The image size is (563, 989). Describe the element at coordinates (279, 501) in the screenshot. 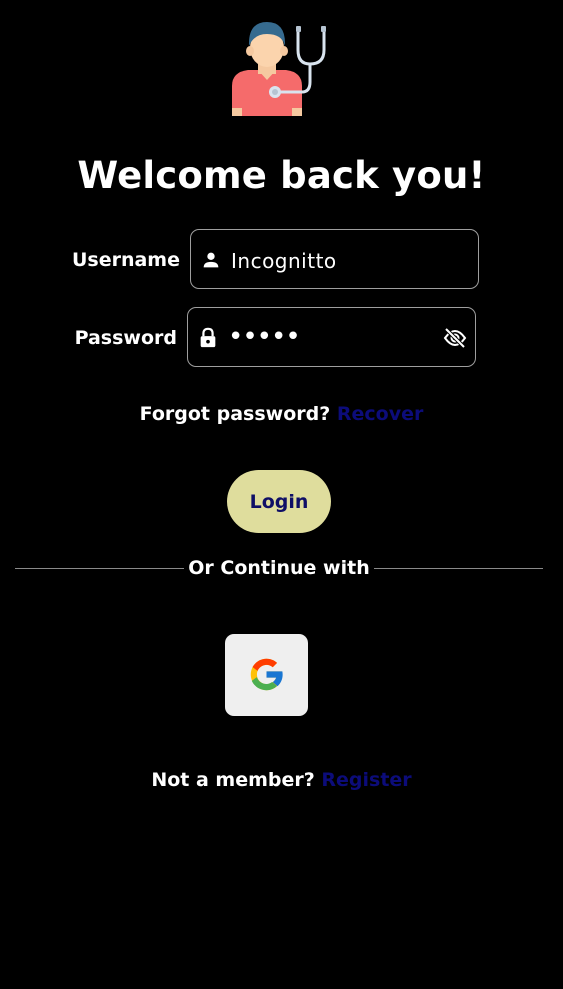

I see `login-button: Login` at that location.